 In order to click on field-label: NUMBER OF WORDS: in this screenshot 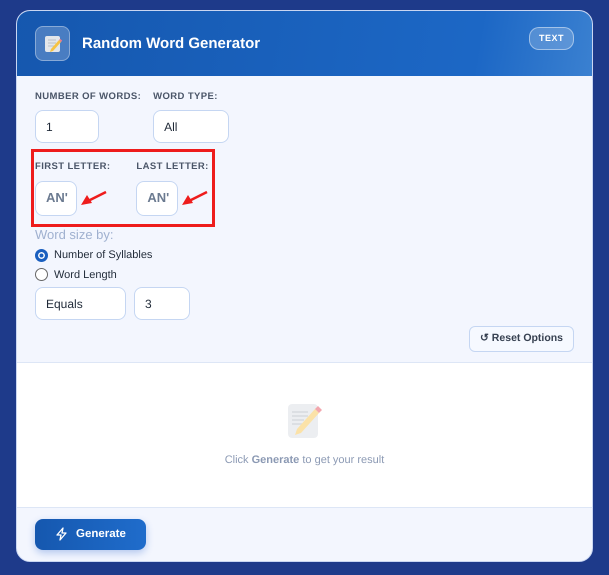, I will do `click(88, 97)`.